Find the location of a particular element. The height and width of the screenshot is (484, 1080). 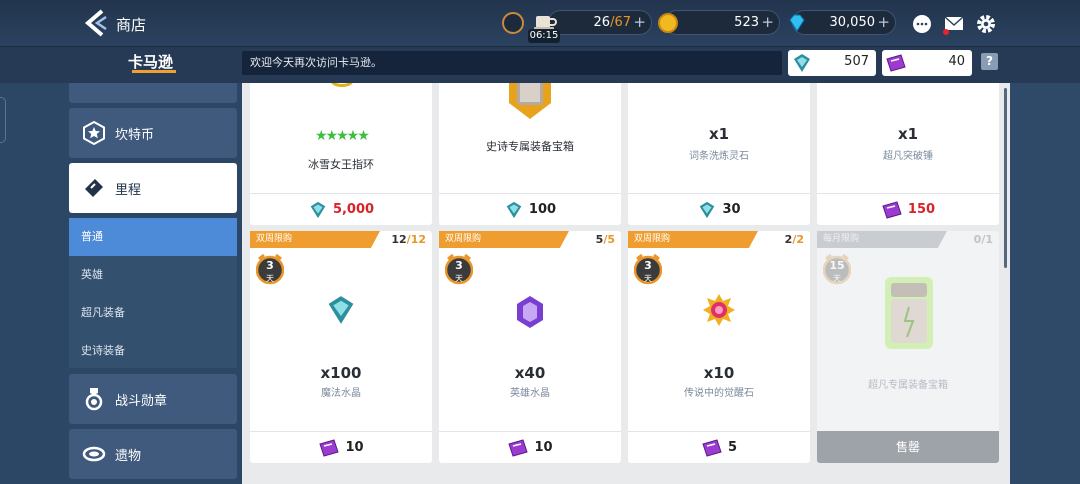

sidebar-item-label: 坎特币 is located at coordinates (135, 135).